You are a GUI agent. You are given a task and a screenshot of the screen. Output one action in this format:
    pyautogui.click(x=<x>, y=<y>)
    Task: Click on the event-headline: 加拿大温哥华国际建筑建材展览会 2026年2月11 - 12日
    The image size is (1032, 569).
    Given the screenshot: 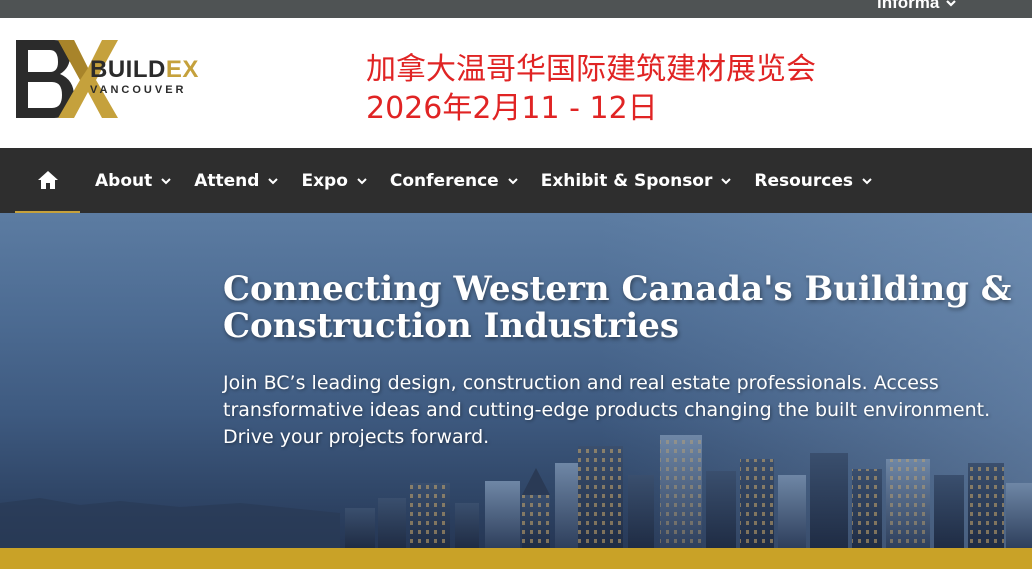 What is the action you would take?
    pyautogui.click(x=591, y=89)
    